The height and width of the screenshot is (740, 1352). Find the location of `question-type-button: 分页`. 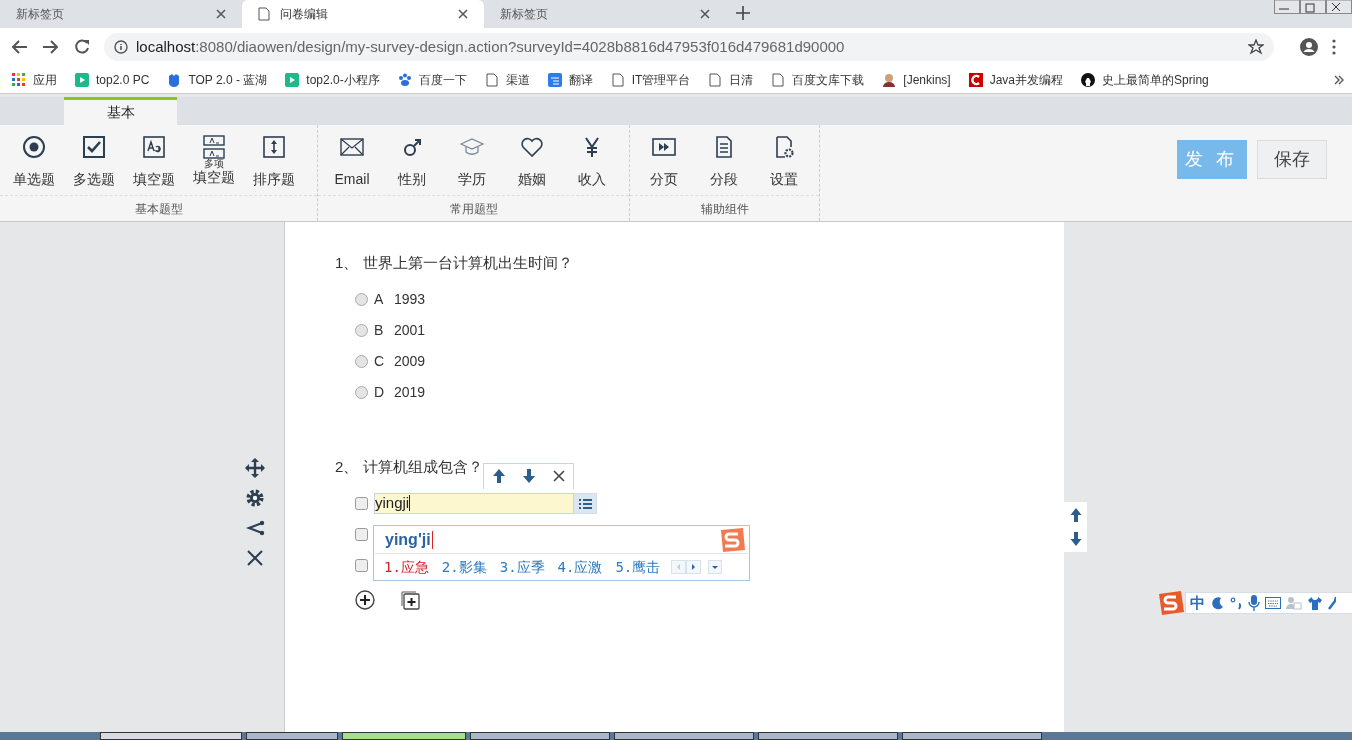

question-type-button: 分页 is located at coordinates (664, 165).